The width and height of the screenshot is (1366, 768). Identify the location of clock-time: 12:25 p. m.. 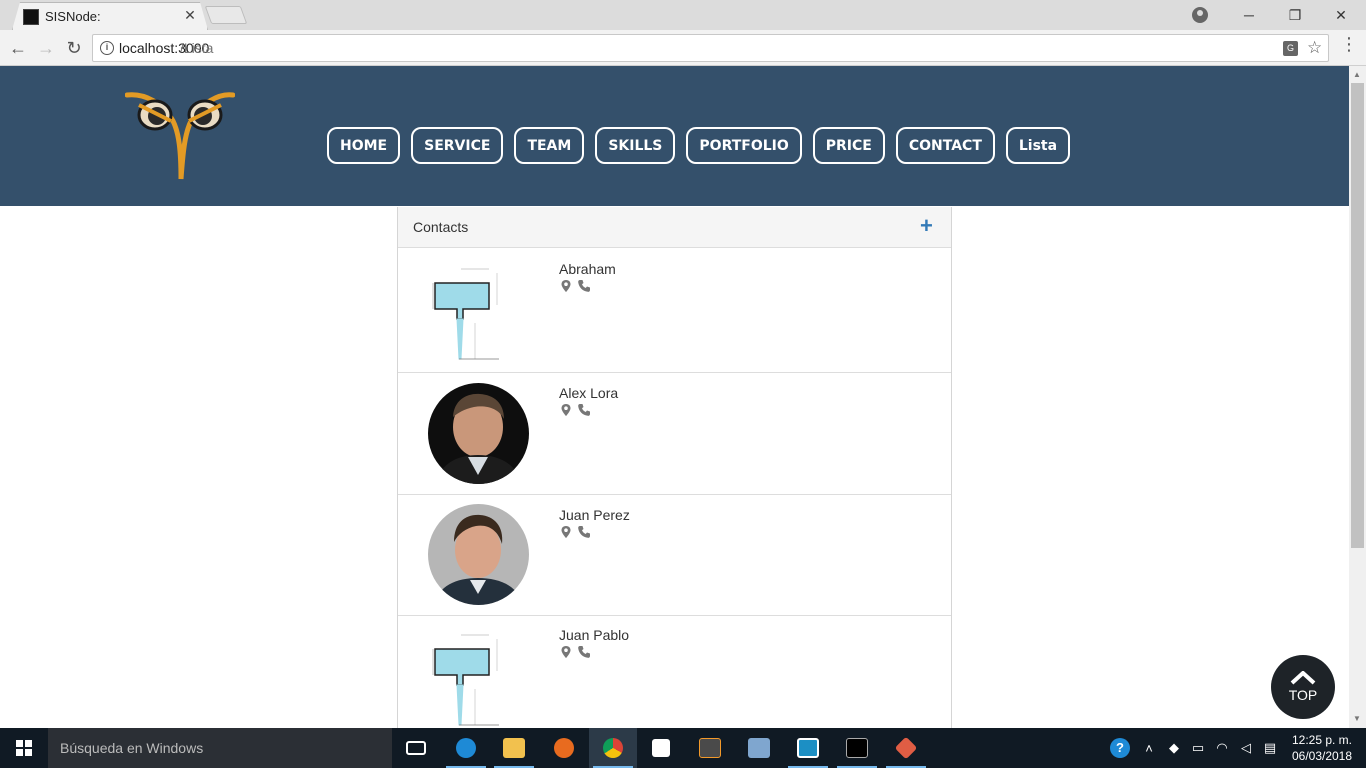
(1322, 740).